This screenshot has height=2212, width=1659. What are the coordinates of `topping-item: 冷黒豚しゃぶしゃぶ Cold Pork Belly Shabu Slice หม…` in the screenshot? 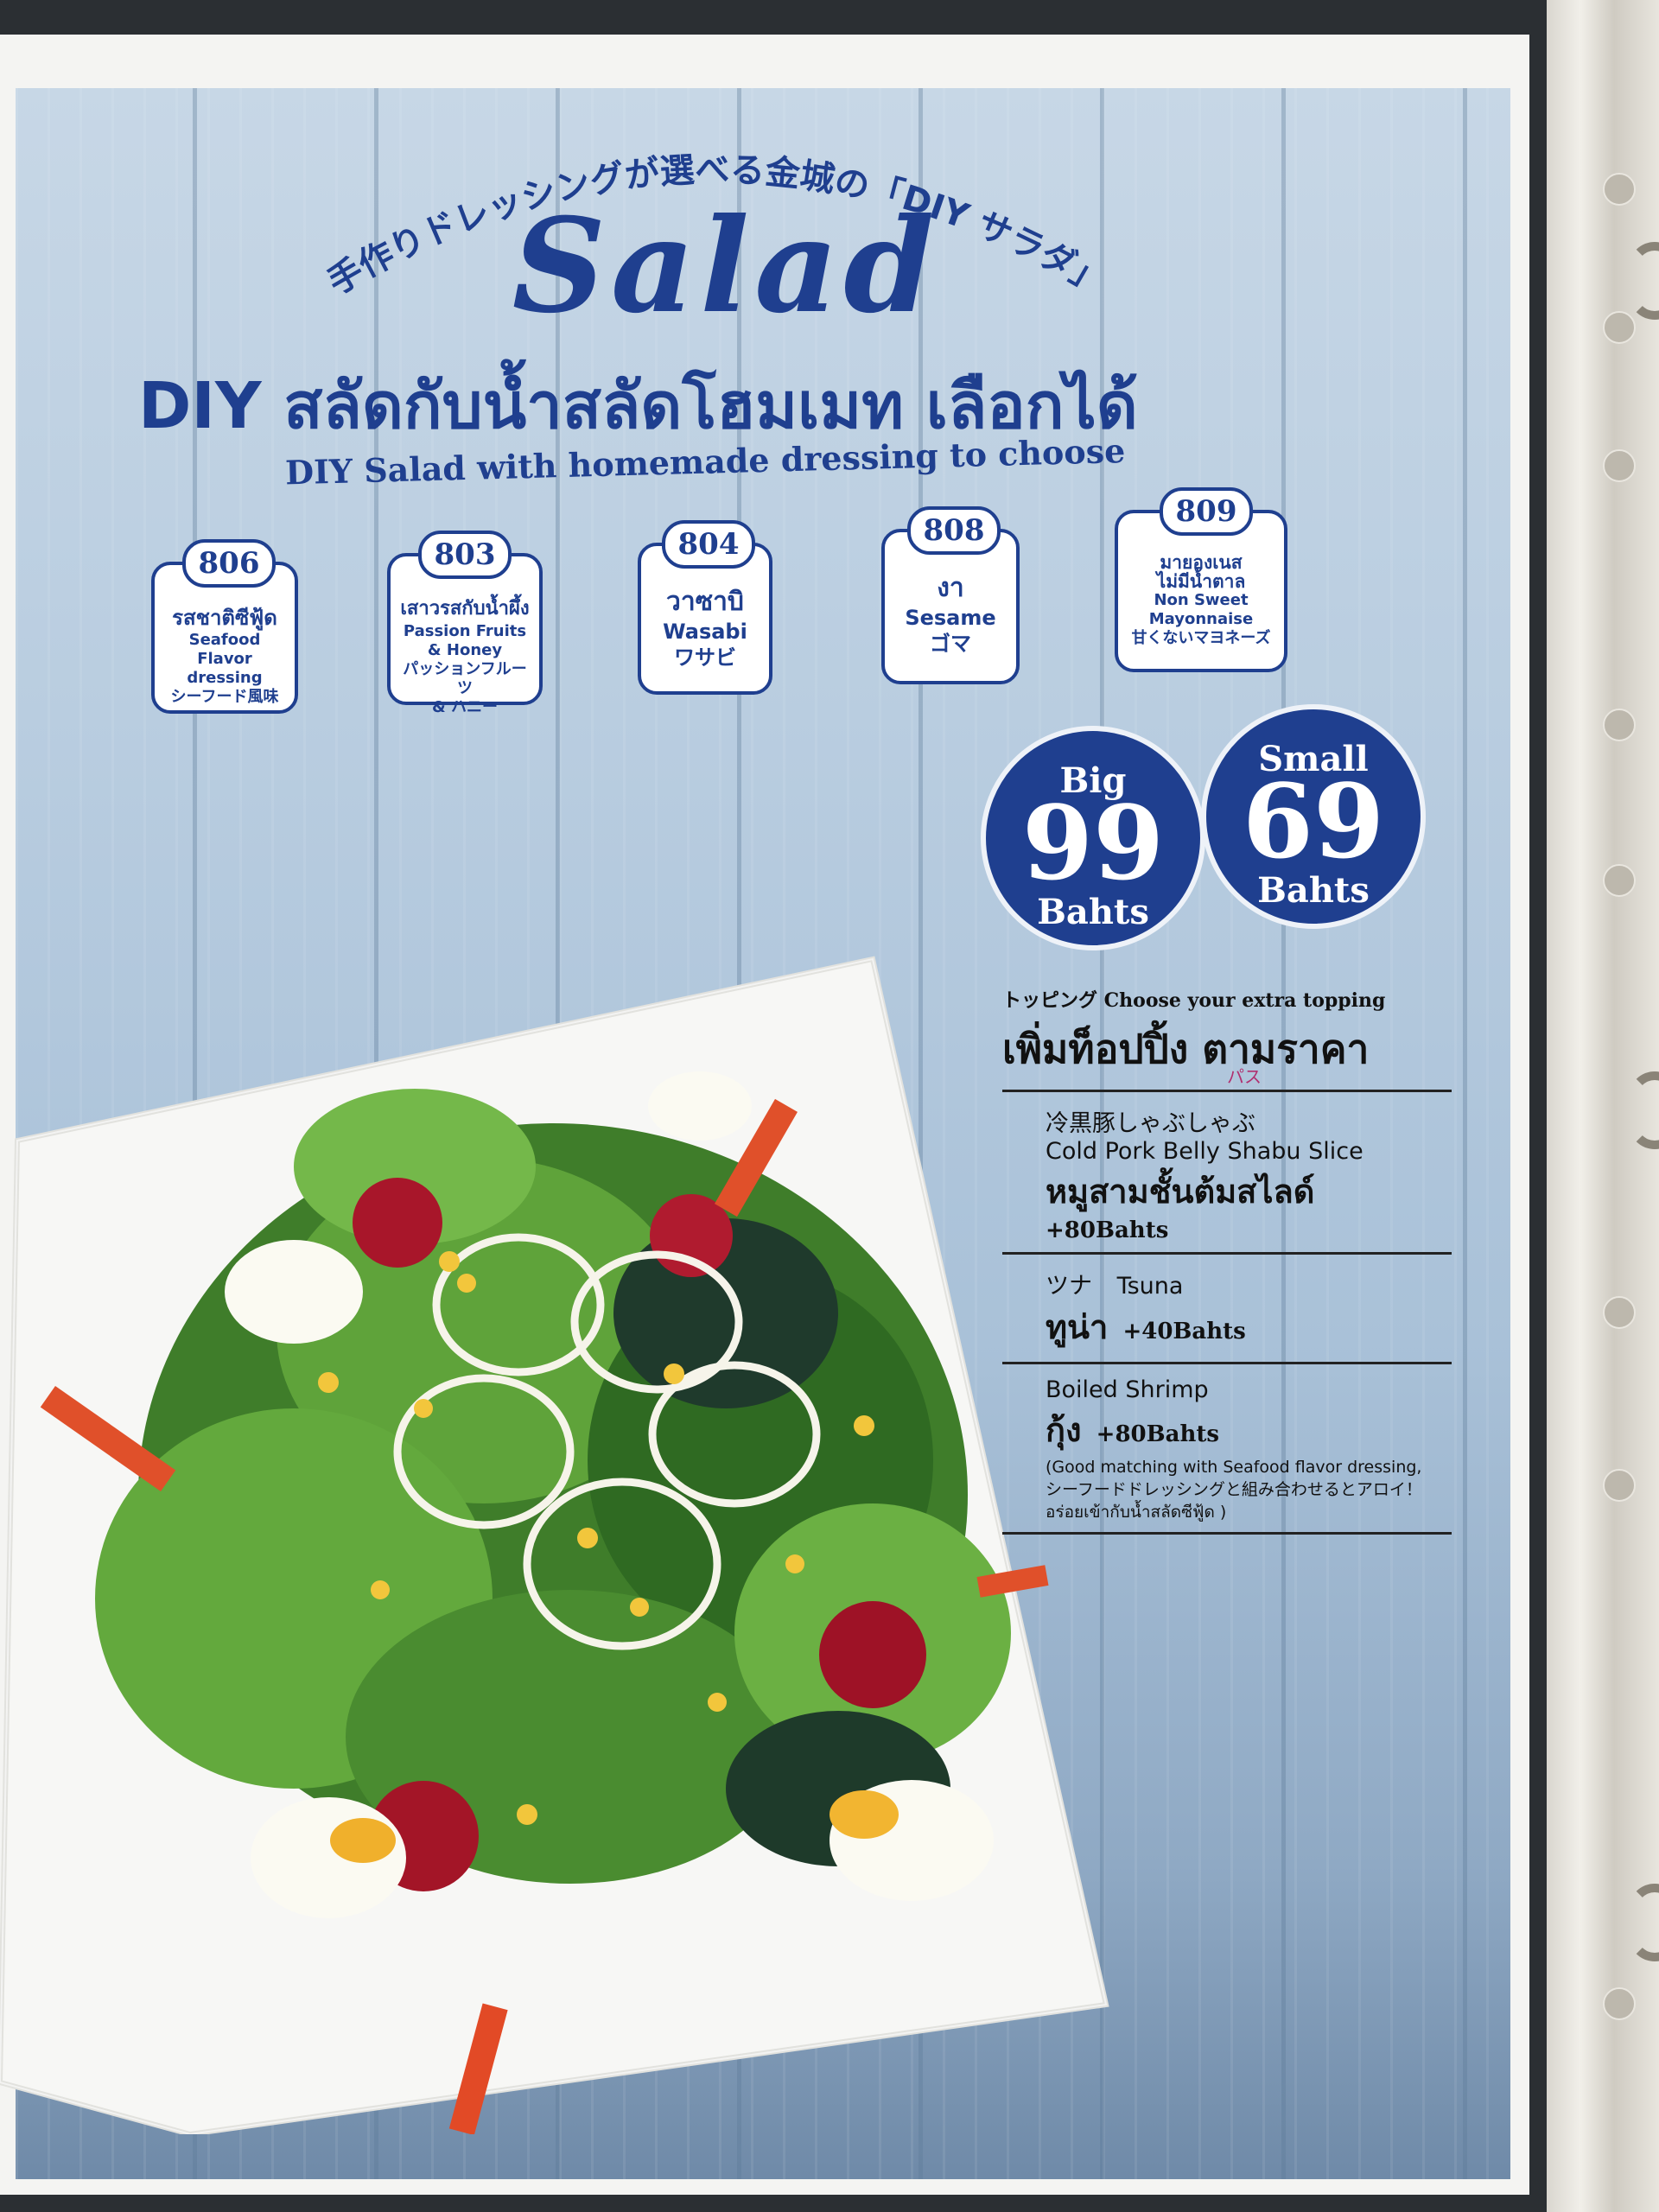 It's located at (1227, 1173).